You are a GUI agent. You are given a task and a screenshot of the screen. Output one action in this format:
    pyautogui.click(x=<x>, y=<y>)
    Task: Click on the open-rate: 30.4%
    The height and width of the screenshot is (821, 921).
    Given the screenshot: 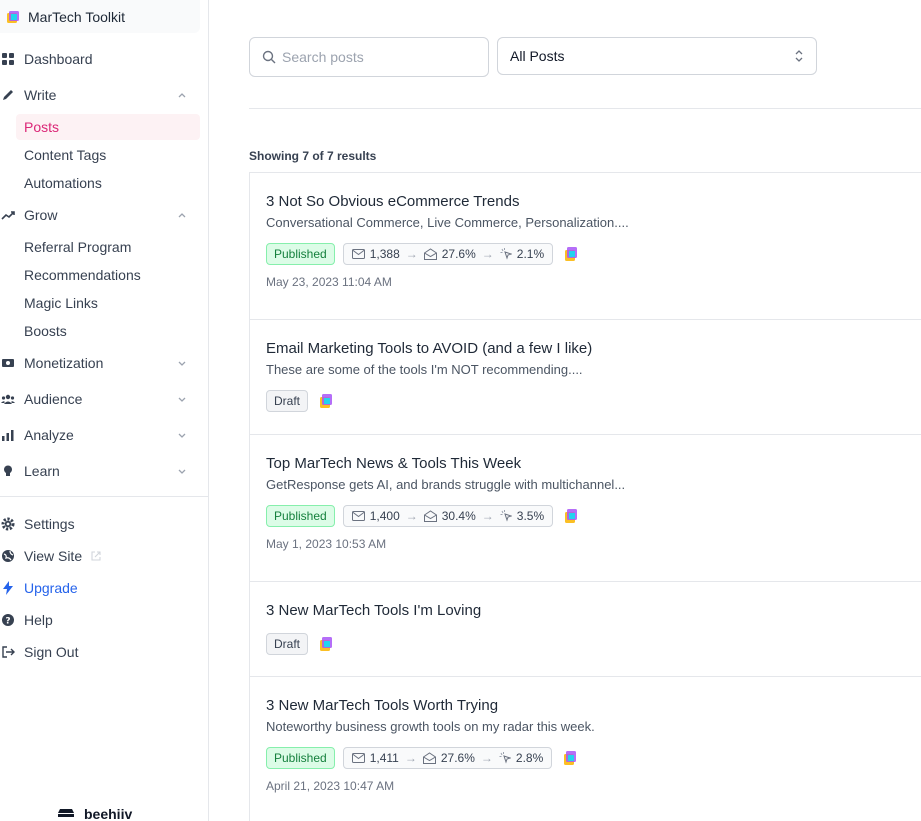 What is the action you would take?
    pyautogui.click(x=458, y=515)
    